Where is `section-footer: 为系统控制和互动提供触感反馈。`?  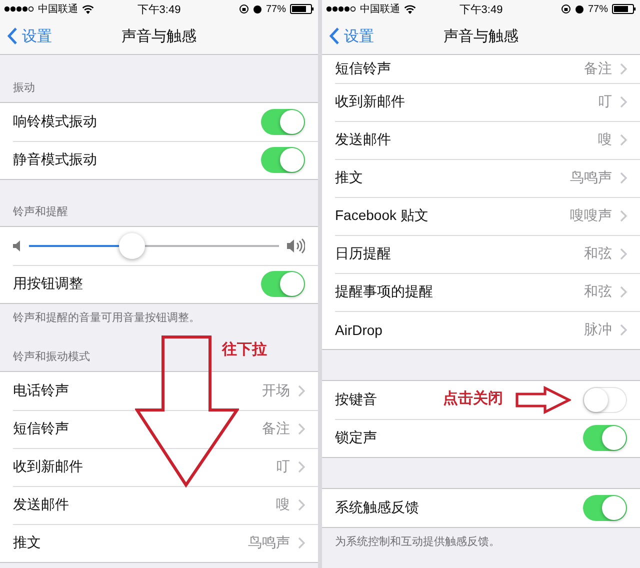
section-footer: 为系统控制和互动提供触感反馈。 is located at coordinates (481, 538).